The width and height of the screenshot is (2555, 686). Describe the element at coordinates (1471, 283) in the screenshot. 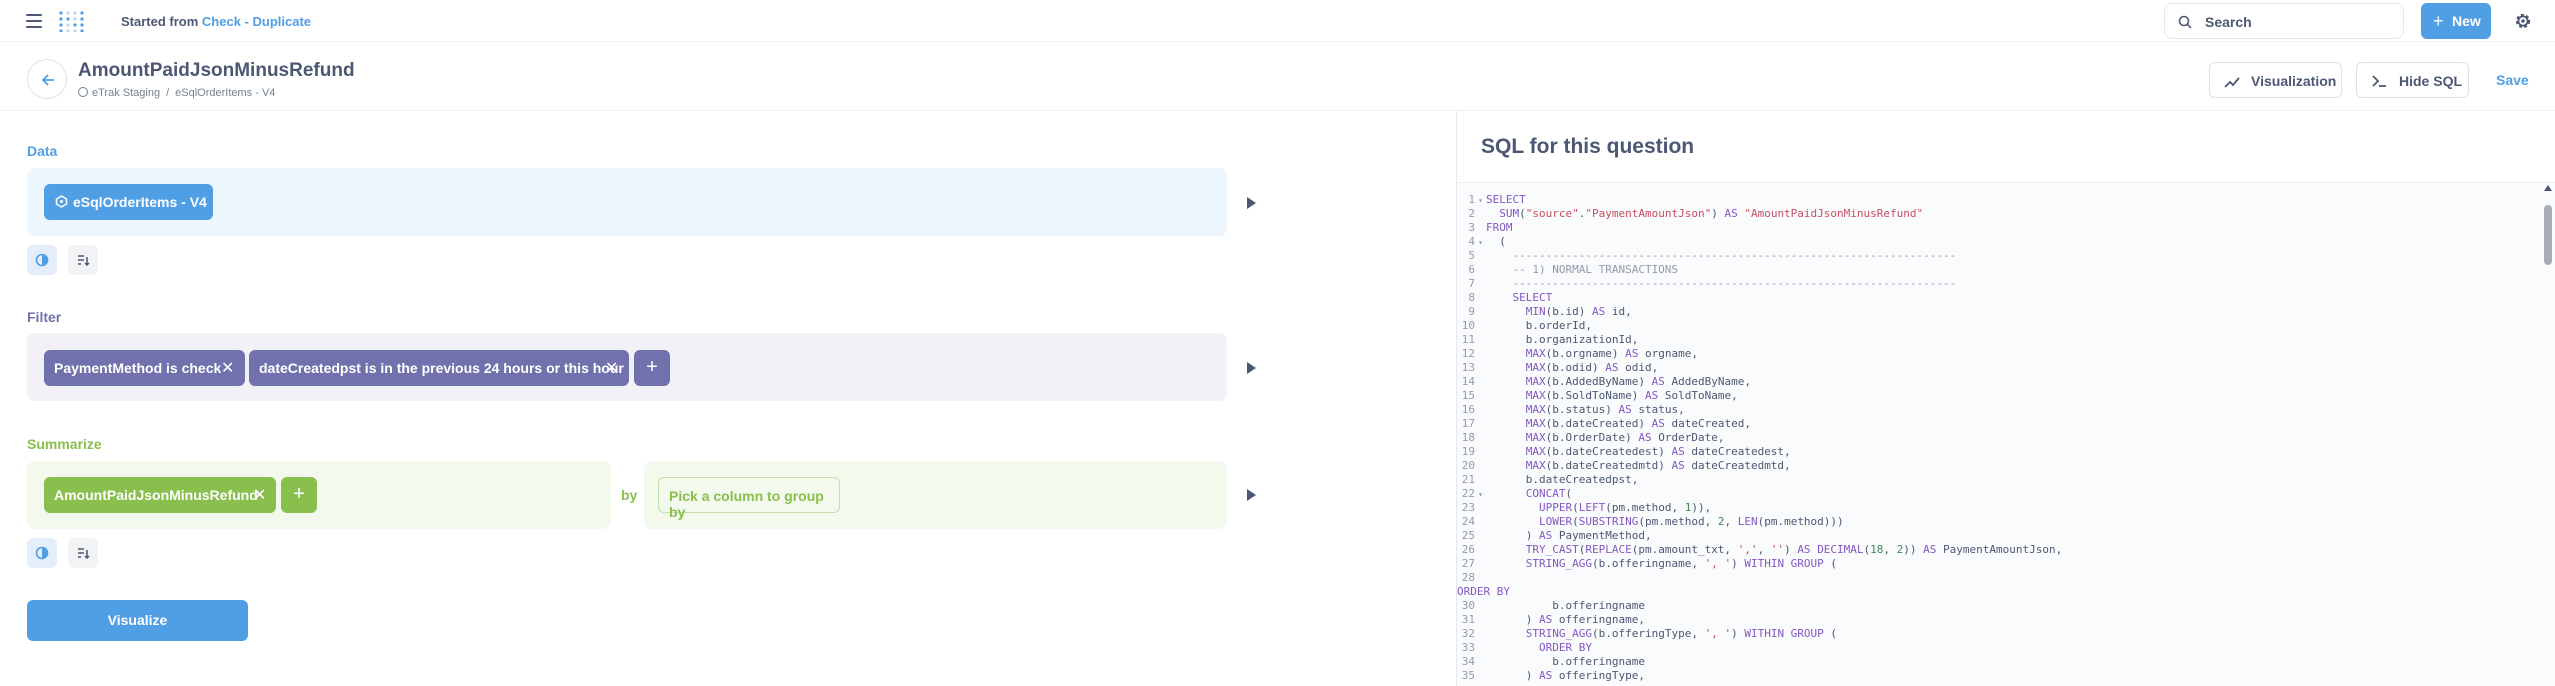

I see `line-number: 7` at that location.